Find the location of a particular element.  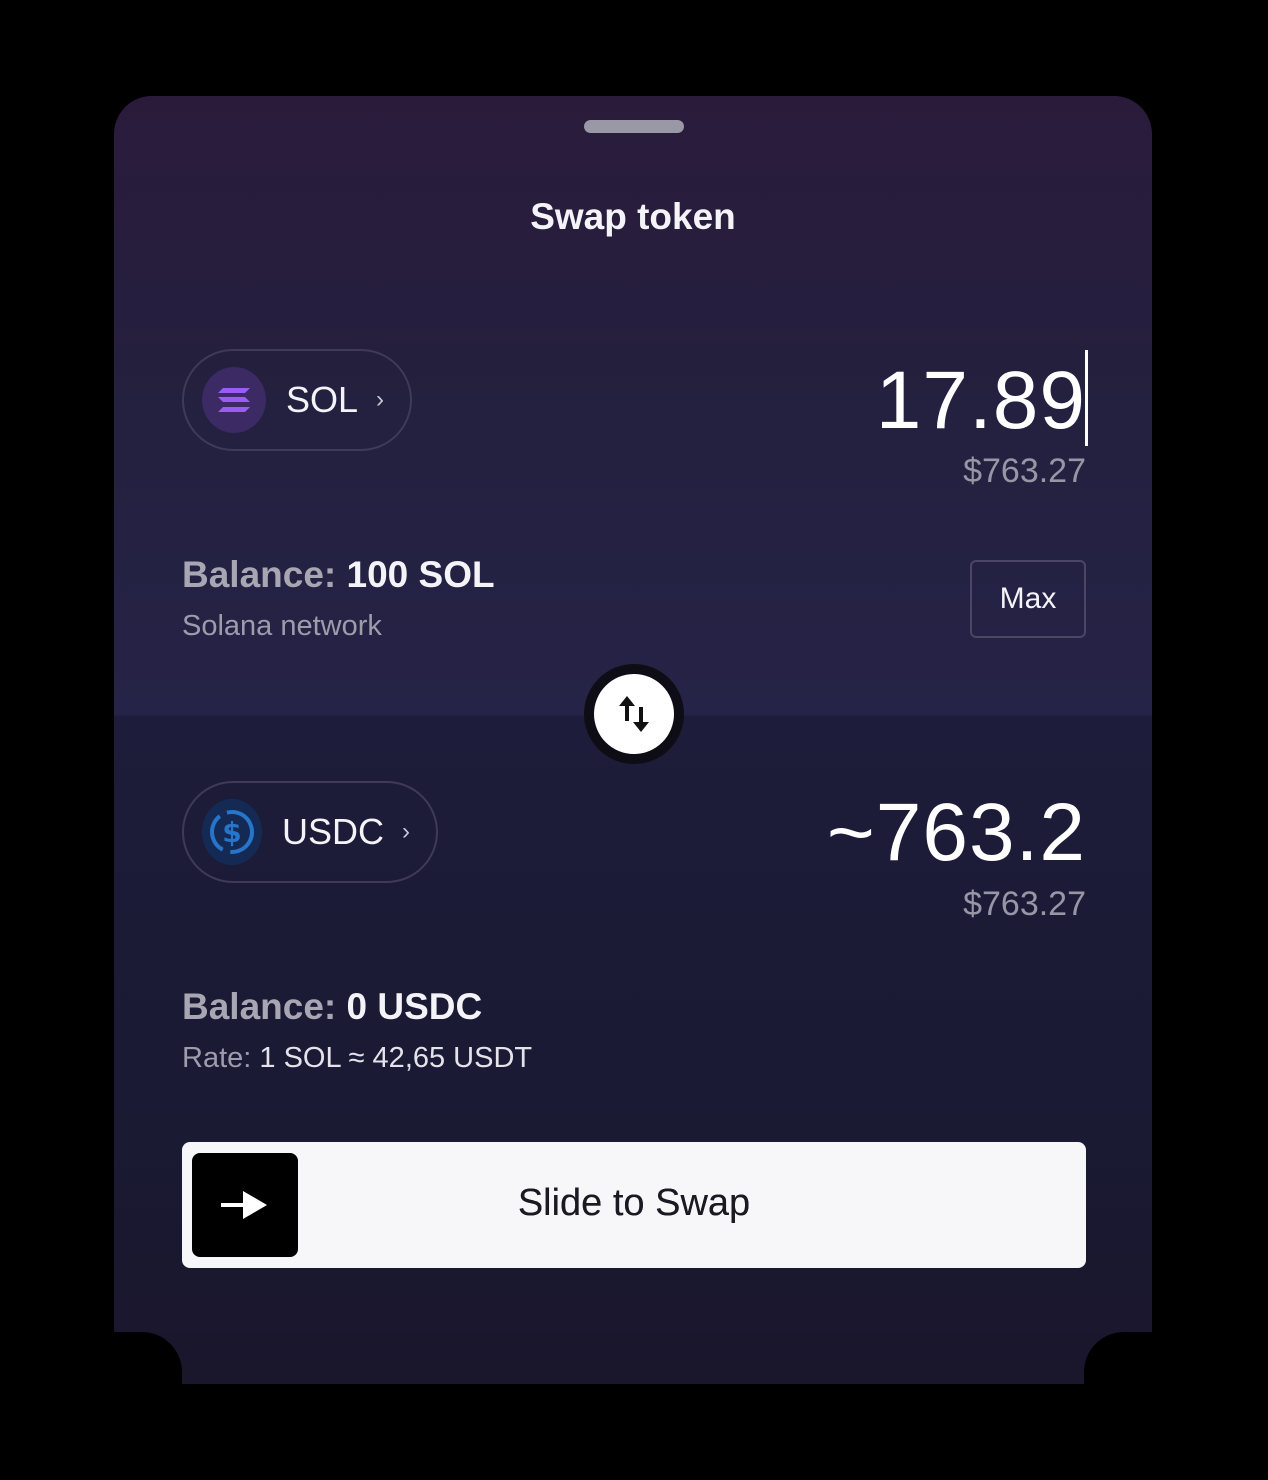

from-amount-input: 17.89 is located at coordinates (981, 401).